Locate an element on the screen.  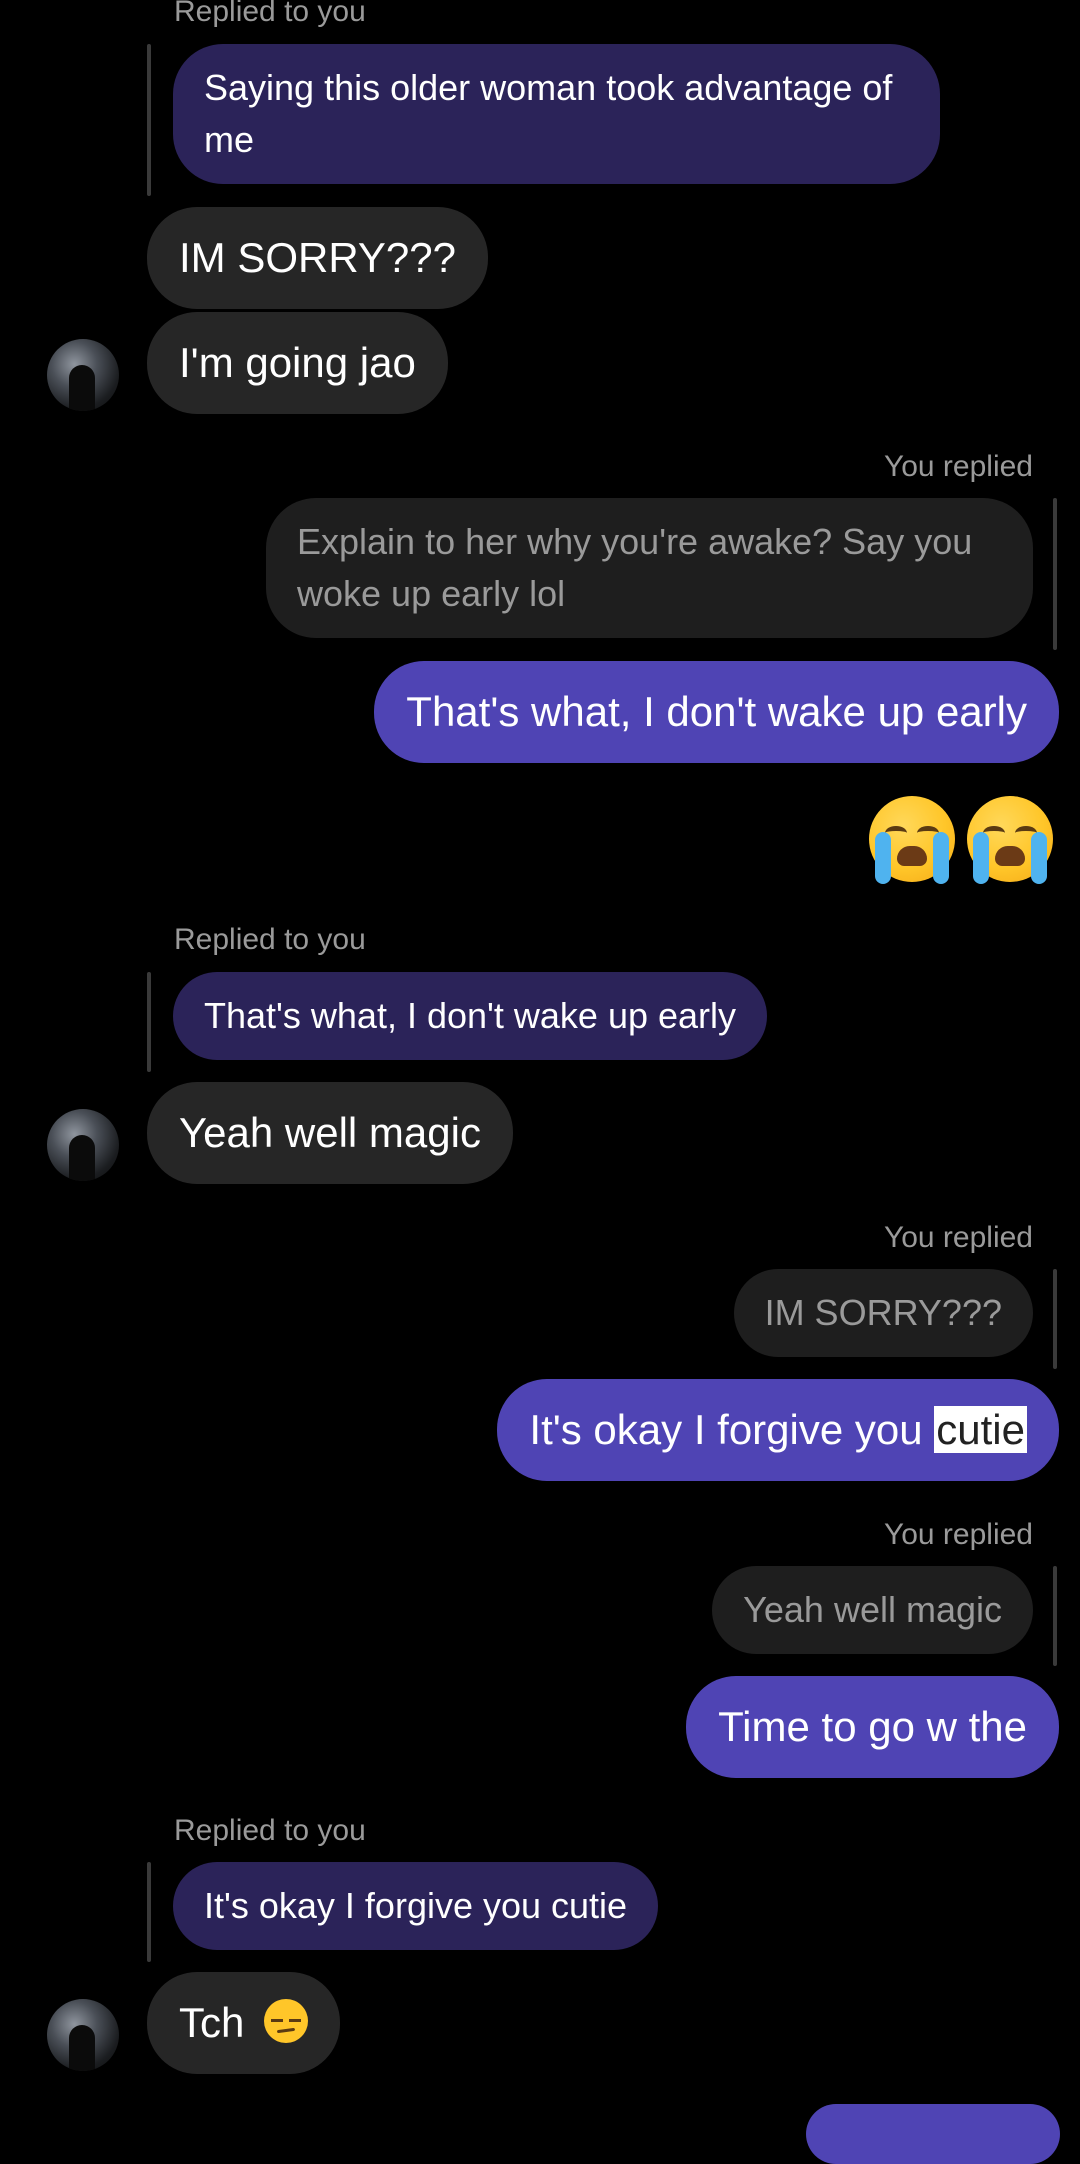
quoted-message-text: It's okay I forgive you cutie is located at coordinates (416, 1905).